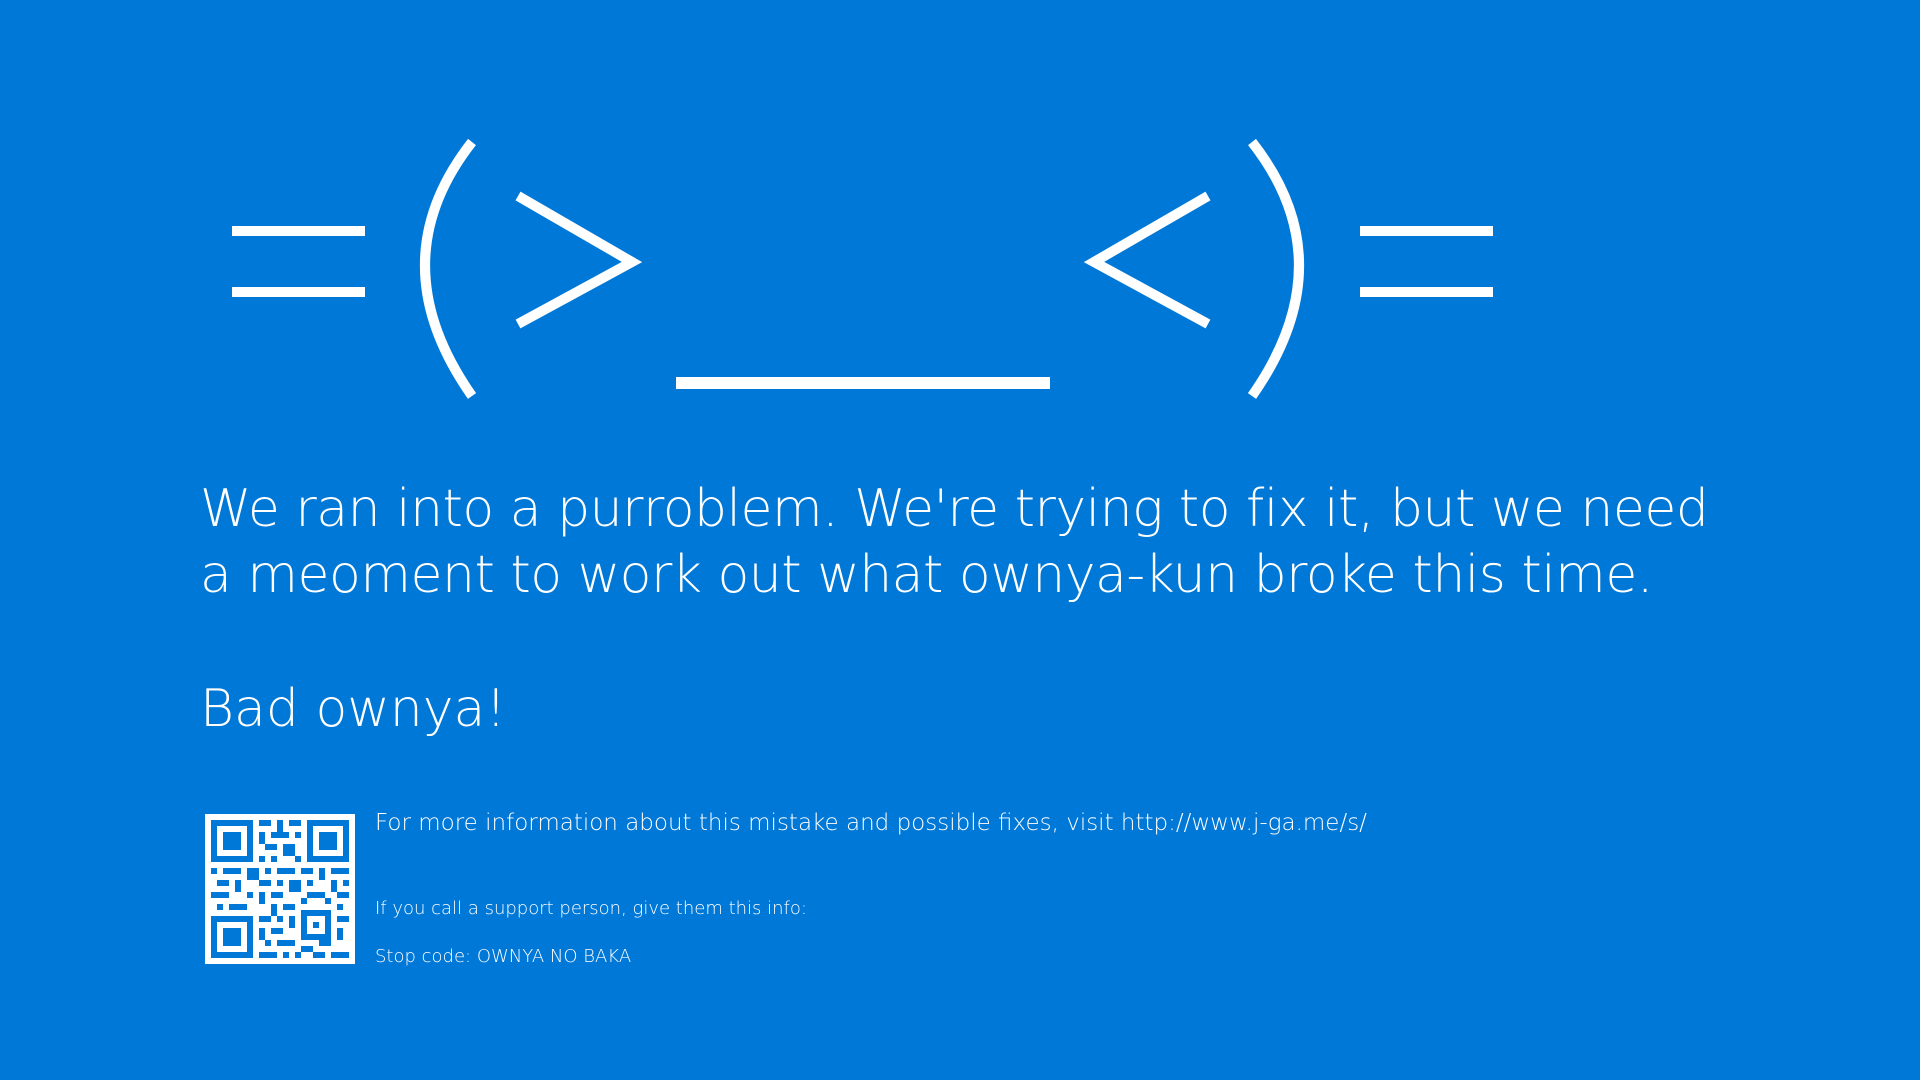 The width and height of the screenshot is (1920, 1080). I want to click on qr-code-icon, so click(280, 889).